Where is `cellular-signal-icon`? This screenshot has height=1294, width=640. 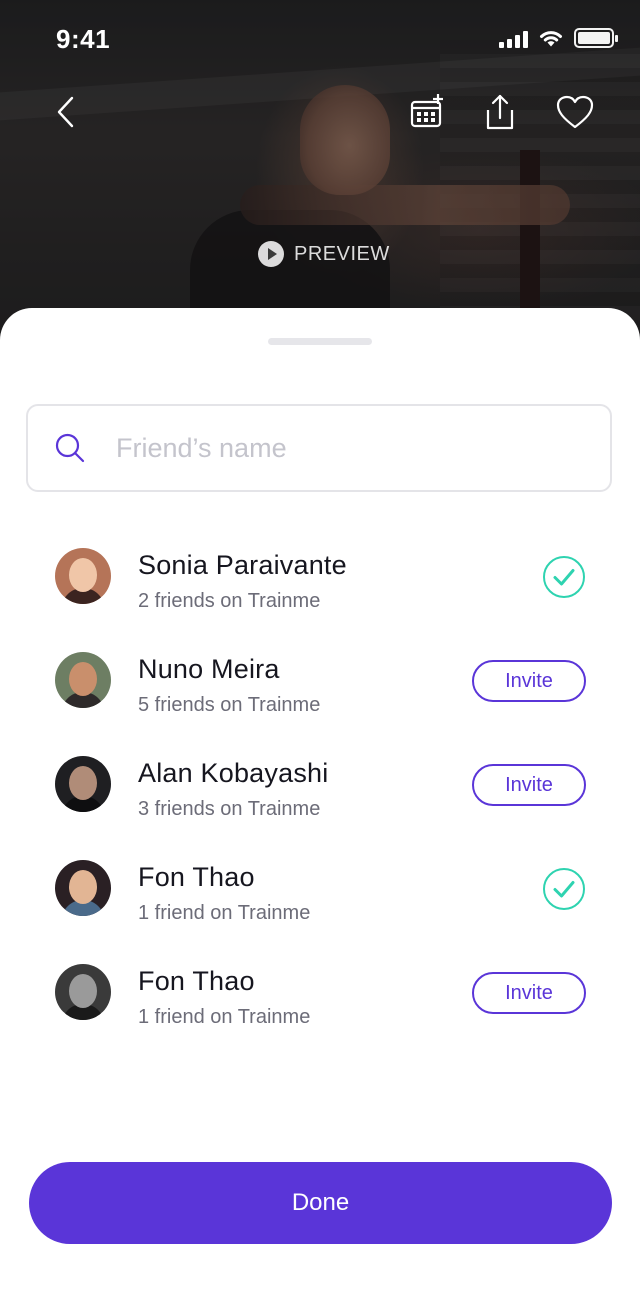
cellular-signal-icon is located at coordinates (513, 39).